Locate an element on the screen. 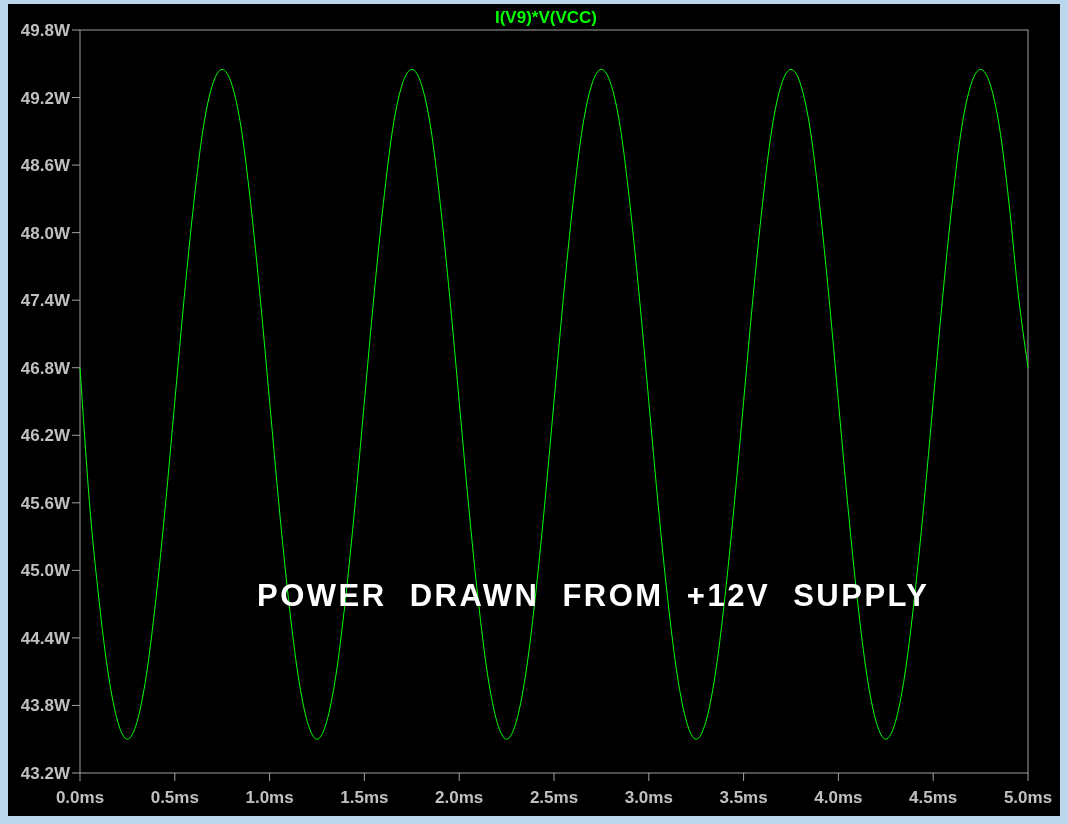  x-tick-label: 3.5ms is located at coordinates (743, 797).